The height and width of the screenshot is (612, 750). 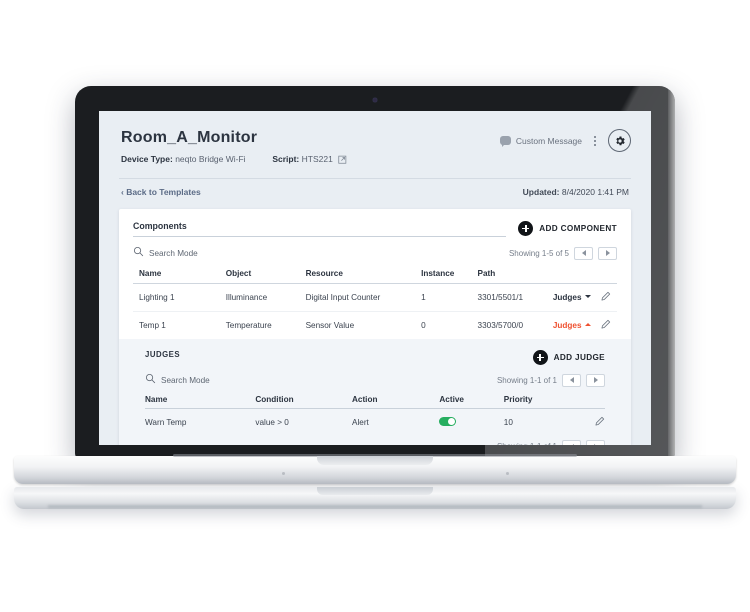 I want to click on components-pagination: Showing 1-5 of 5, so click(x=562, y=253).